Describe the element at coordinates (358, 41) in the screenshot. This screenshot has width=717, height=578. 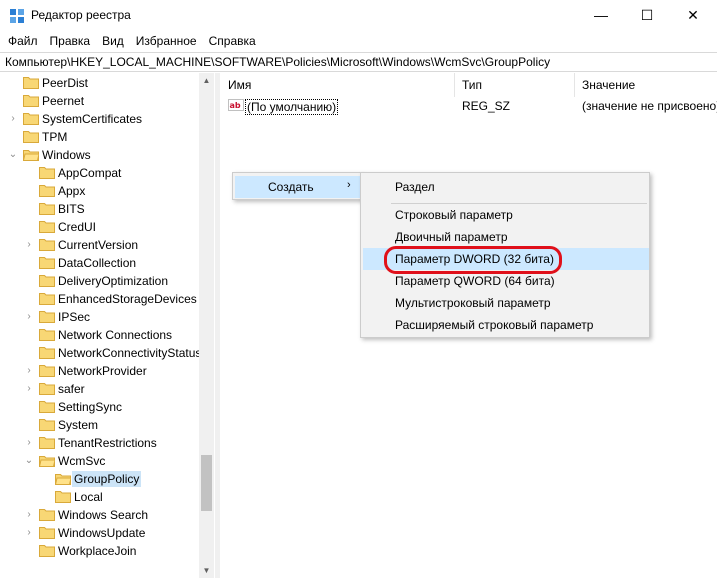
I see `menu-bar: Файл Правка Вид Избранное Справка` at that location.